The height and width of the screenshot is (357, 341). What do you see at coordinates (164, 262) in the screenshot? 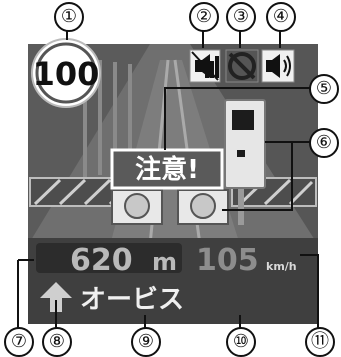
I see `distance-unit: m` at bounding box center [164, 262].